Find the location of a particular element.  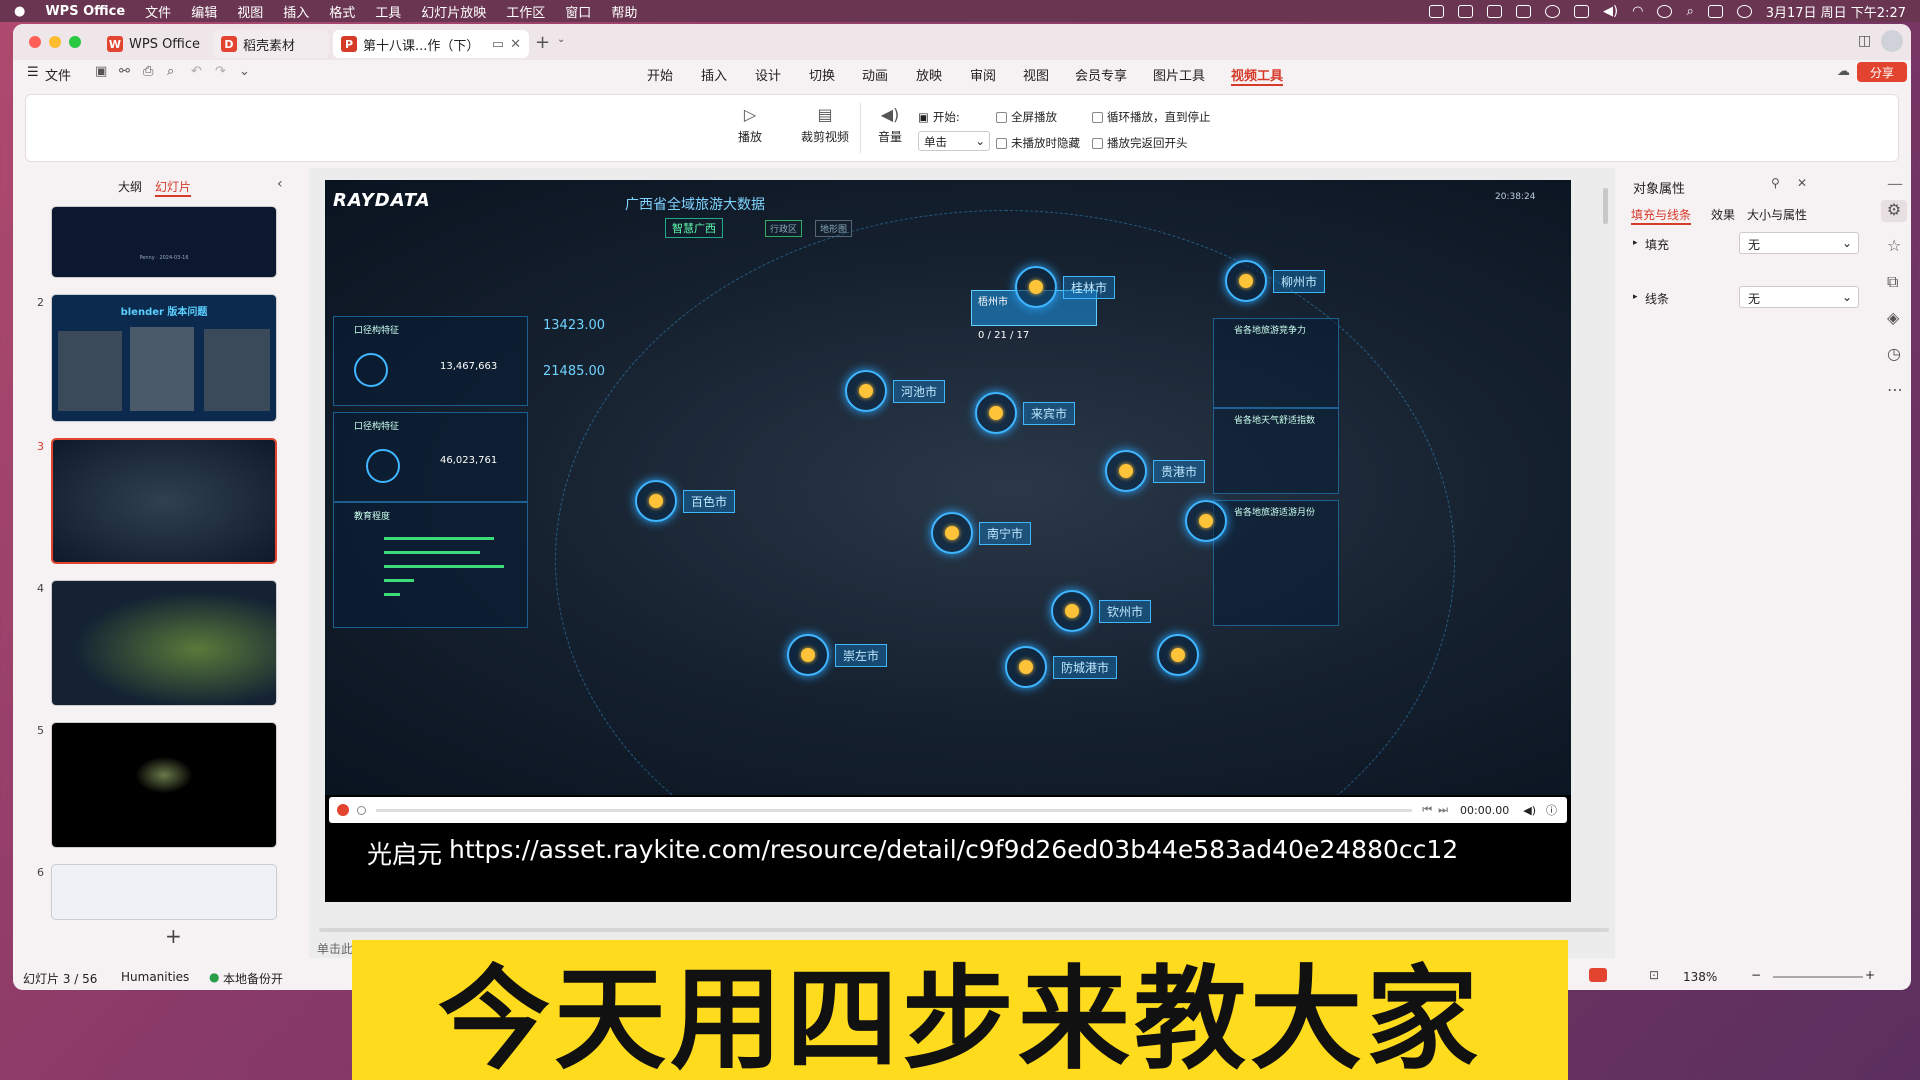

terminal-icon is located at coordinates (1524, 11).